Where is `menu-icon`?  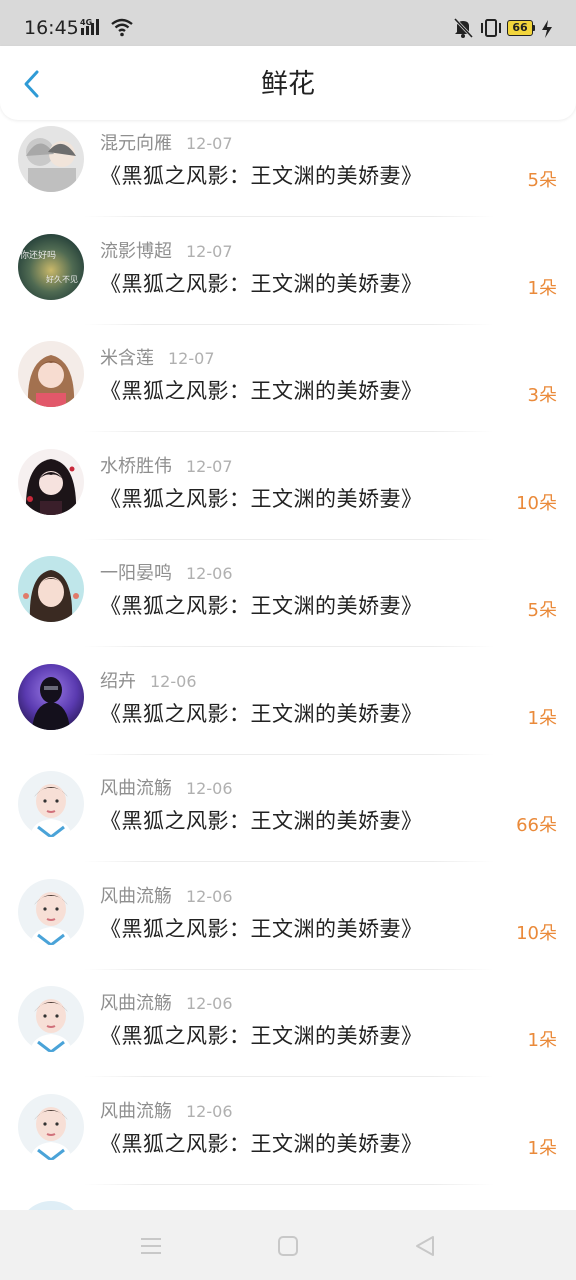 menu-icon is located at coordinates (151, 1246).